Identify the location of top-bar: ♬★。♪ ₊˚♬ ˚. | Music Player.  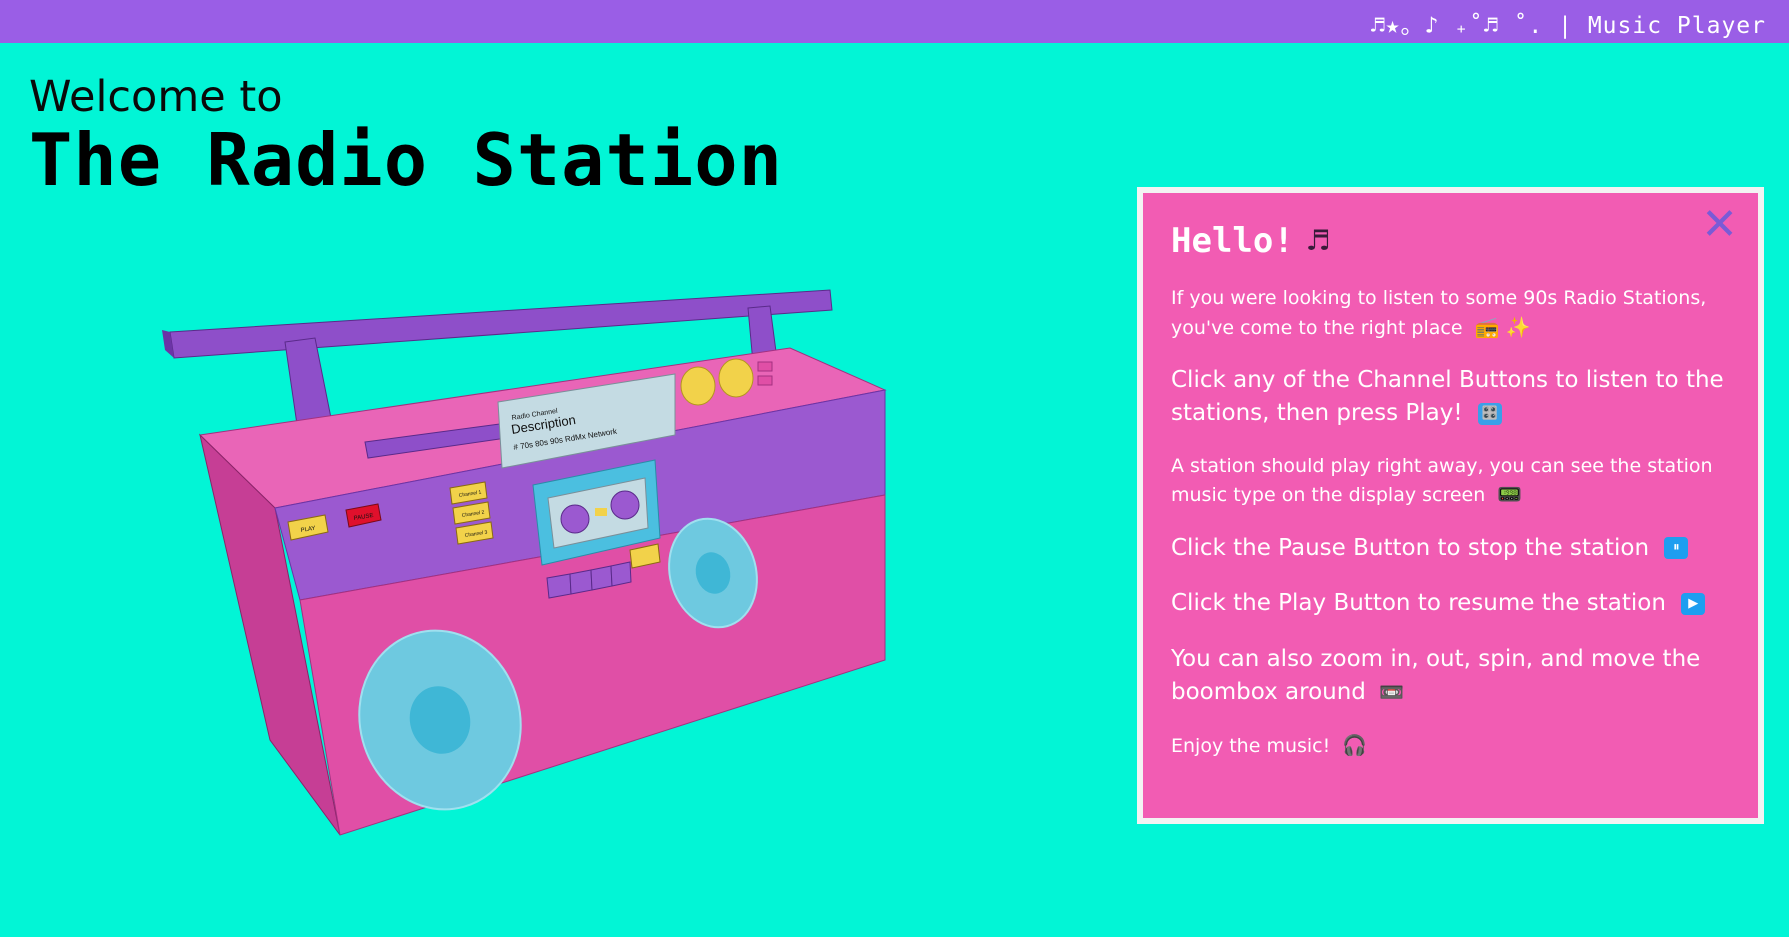
(894, 21).